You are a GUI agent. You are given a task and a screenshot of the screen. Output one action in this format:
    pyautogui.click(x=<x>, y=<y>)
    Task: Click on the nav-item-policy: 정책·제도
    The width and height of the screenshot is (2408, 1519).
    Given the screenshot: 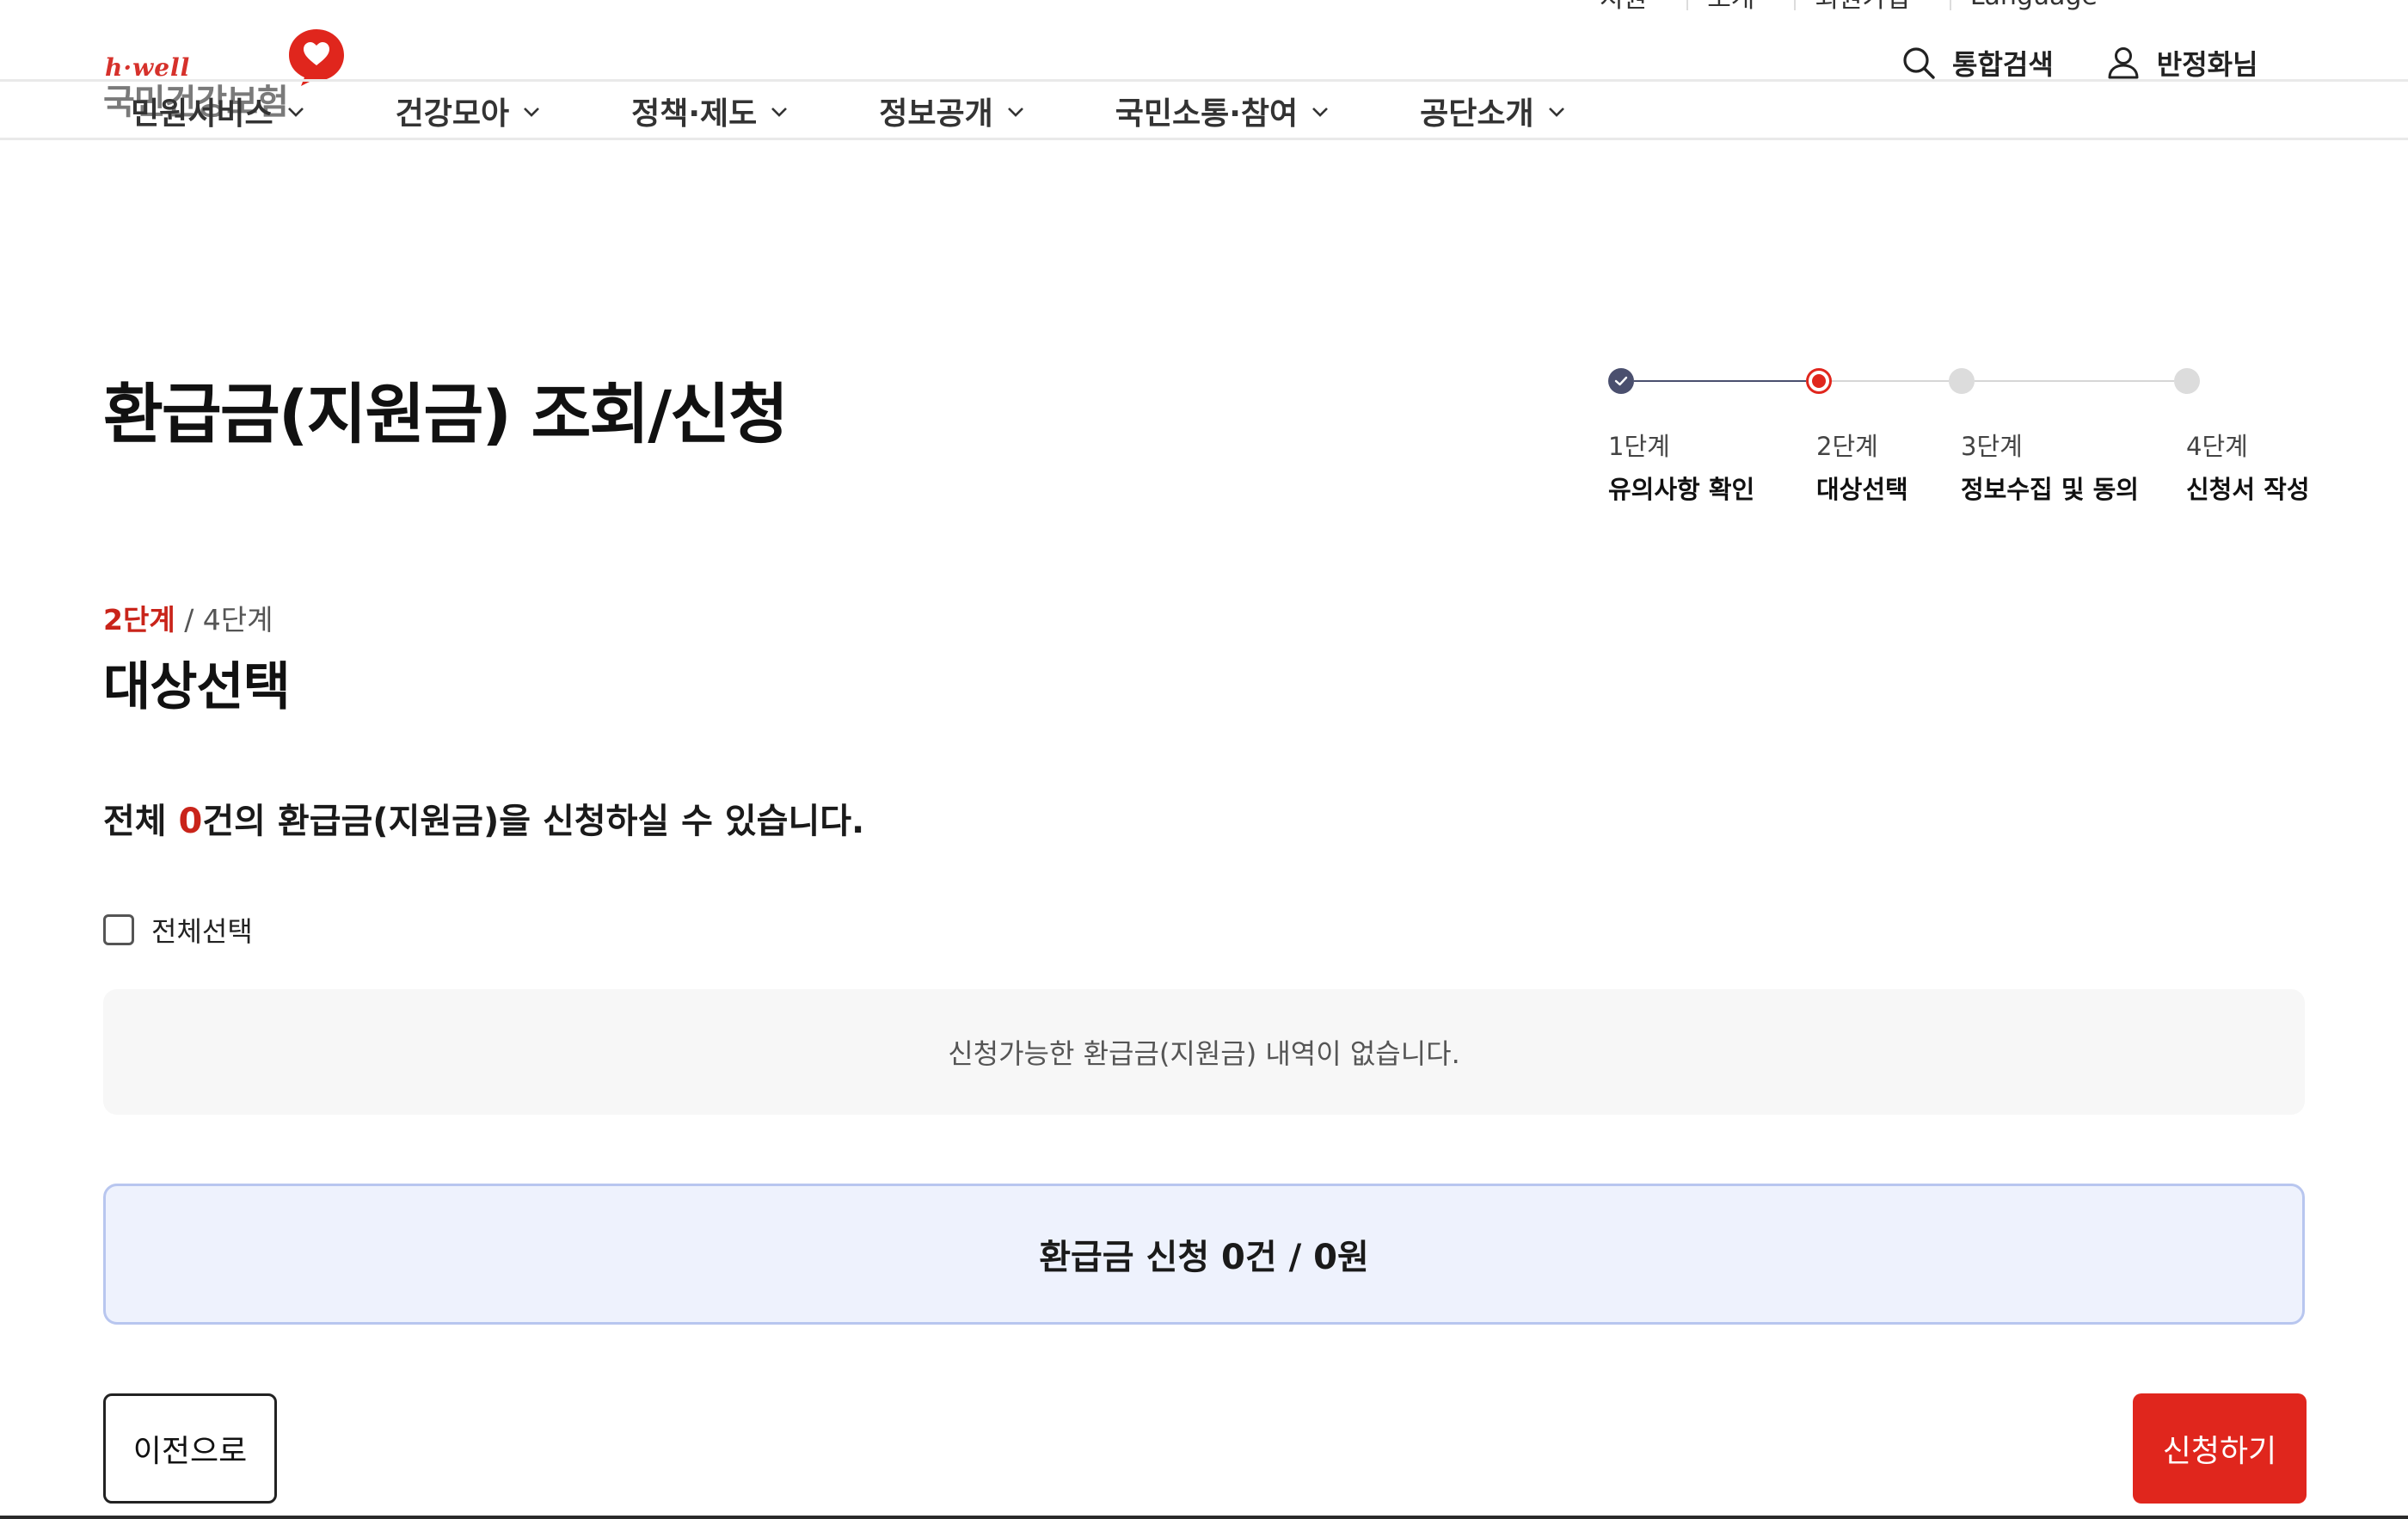 What is the action you would take?
    pyautogui.click(x=710, y=111)
    